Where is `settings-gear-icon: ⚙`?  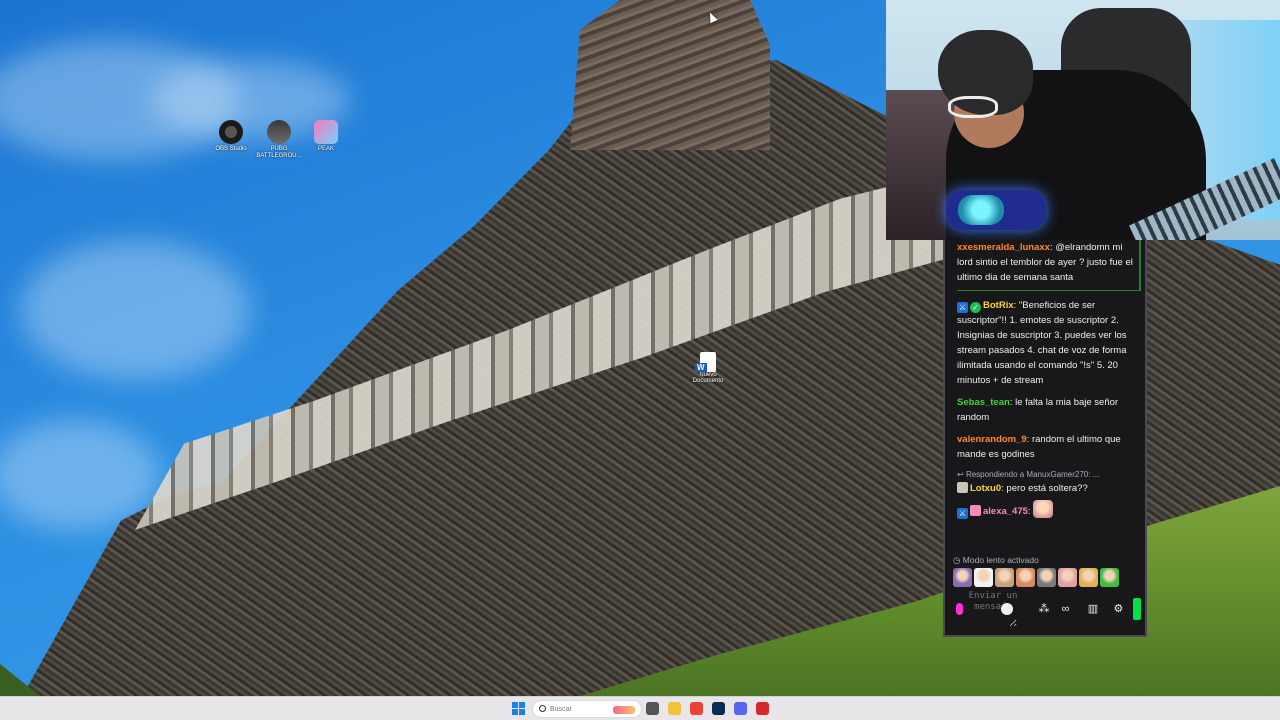 settings-gear-icon: ⚙ is located at coordinates (1119, 609).